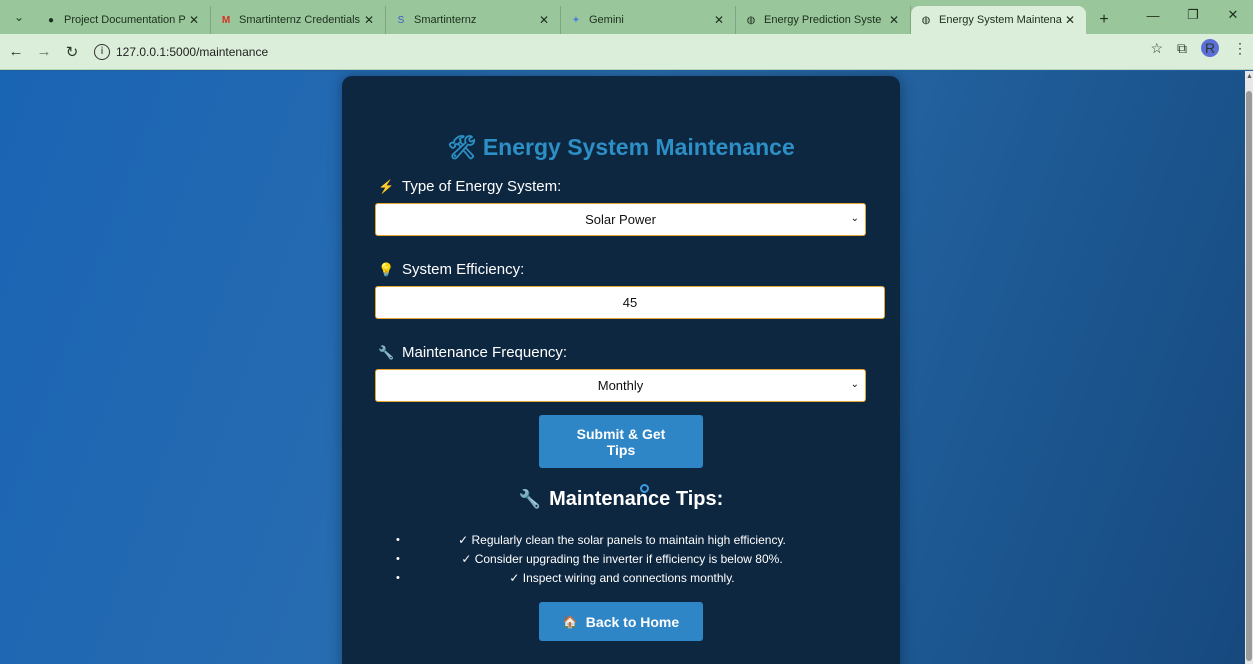 The width and height of the screenshot is (1253, 664). I want to click on page-title: 🛠 Energy System Maintenance, so click(621, 147).